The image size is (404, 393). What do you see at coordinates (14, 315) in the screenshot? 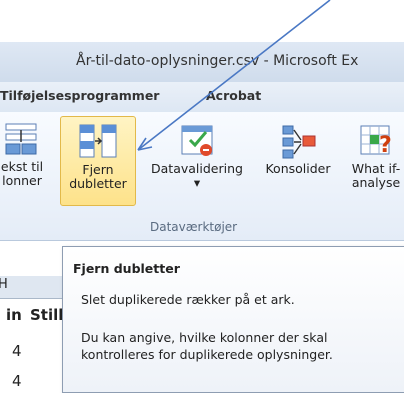
I see `cell-header-in: in` at bounding box center [14, 315].